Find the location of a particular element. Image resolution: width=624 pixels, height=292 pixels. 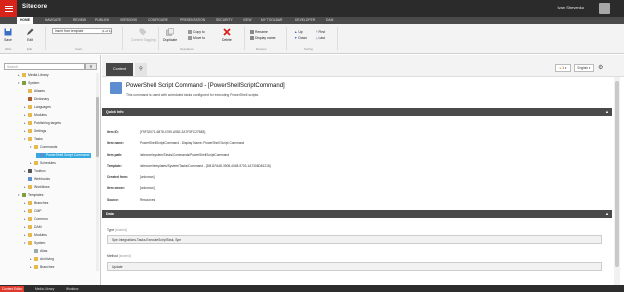

tab-publish: PUBLISH is located at coordinates (102, 20).